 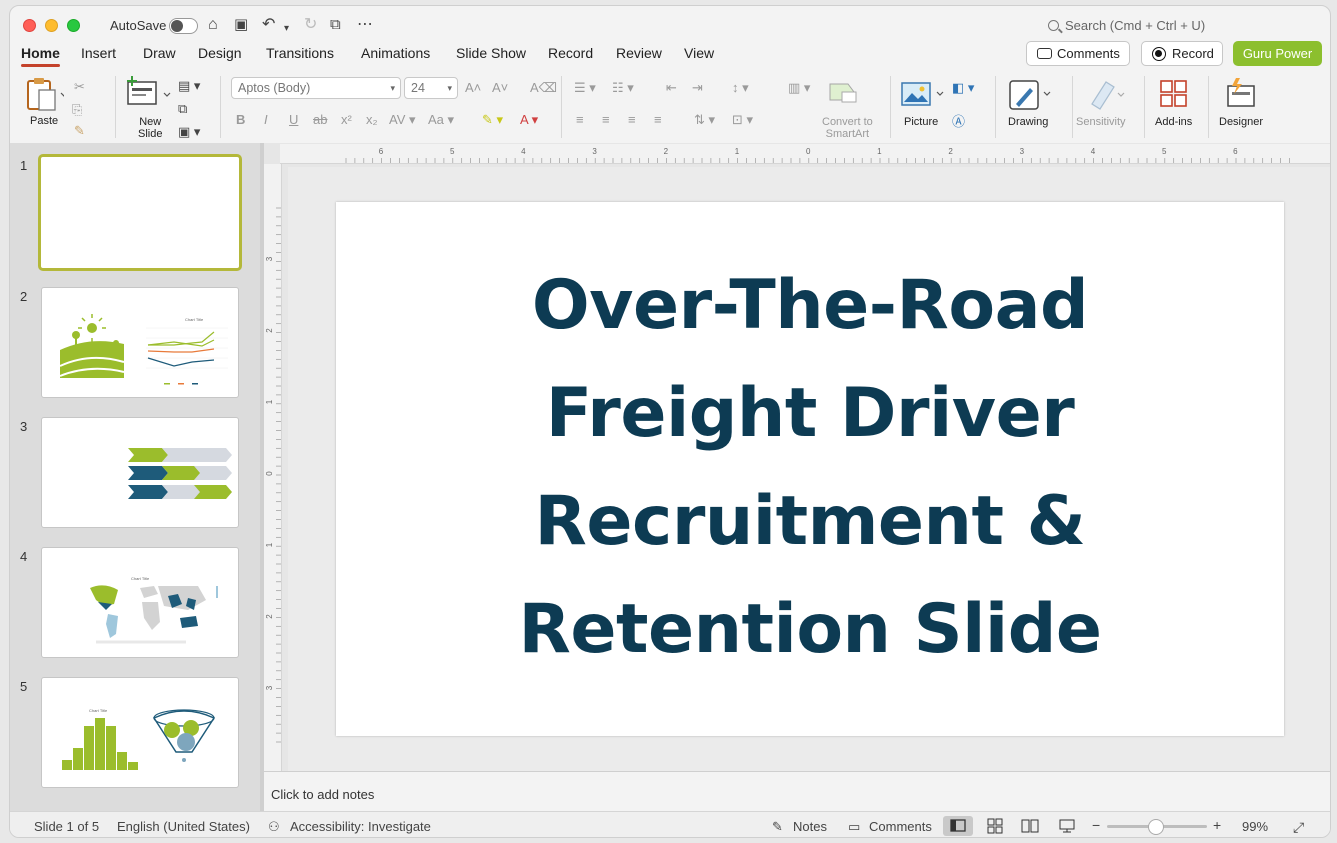 I want to click on slideshow-button, so click(x=1067, y=826).